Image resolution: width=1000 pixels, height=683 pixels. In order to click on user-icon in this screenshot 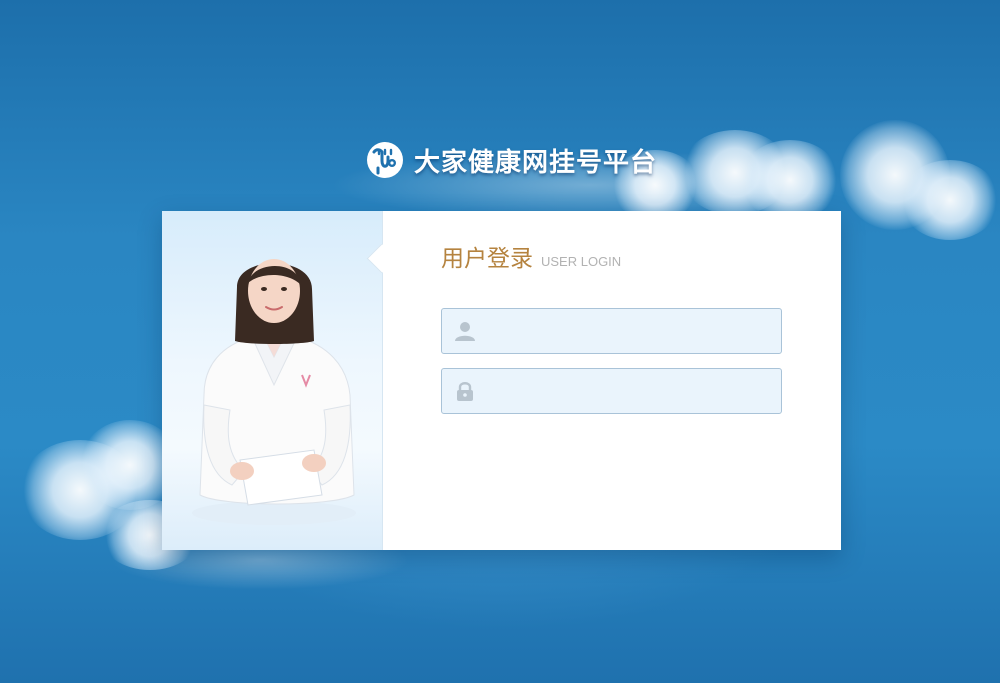, I will do `click(465, 331)`.